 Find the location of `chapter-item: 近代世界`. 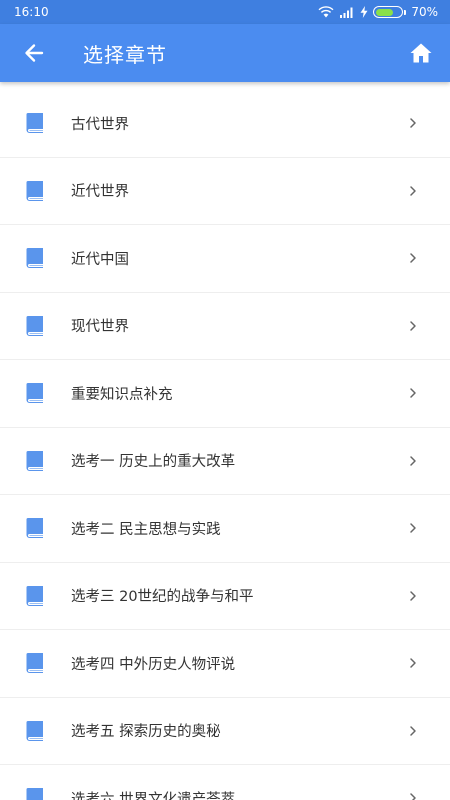

chapter-item: 近代世界 is located at coordinates (225, 191).